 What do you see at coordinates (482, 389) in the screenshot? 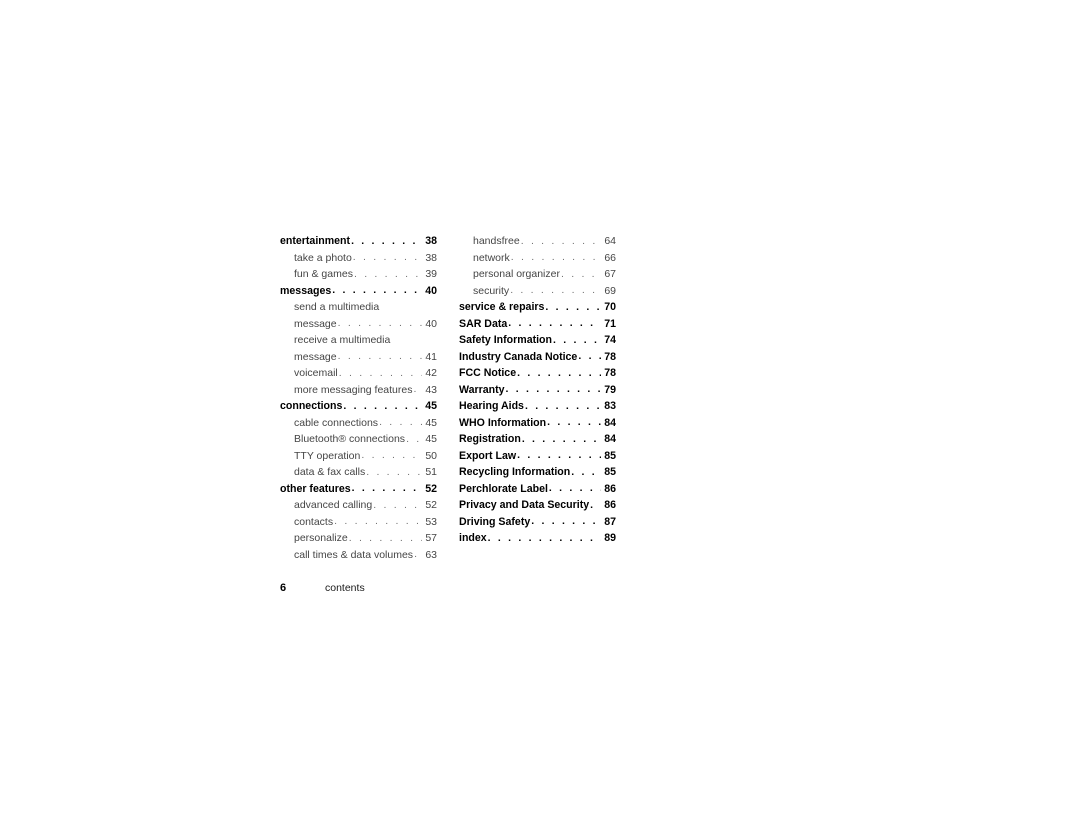
I see `toc-entry-label: Warranty` at bounding box center [482, 389].